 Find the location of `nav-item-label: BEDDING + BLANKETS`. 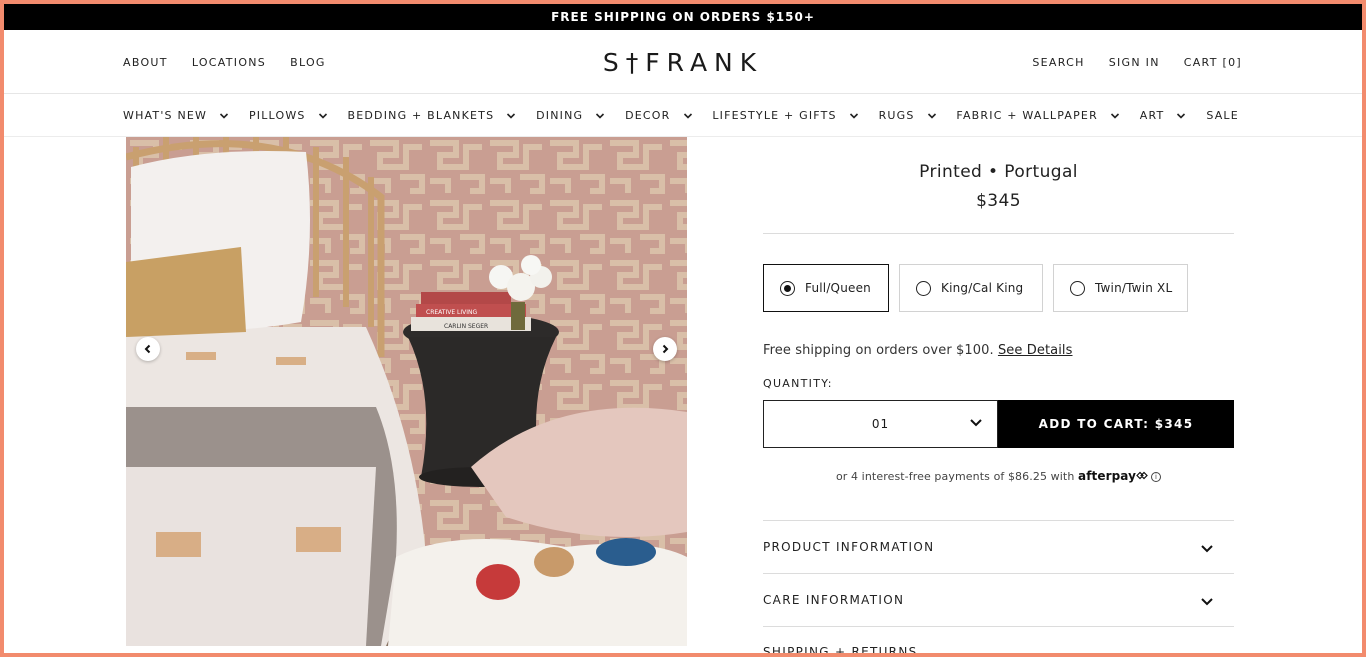

nav-item-label: BEDDING + BLANKETS is located at coordinates (421, 115).